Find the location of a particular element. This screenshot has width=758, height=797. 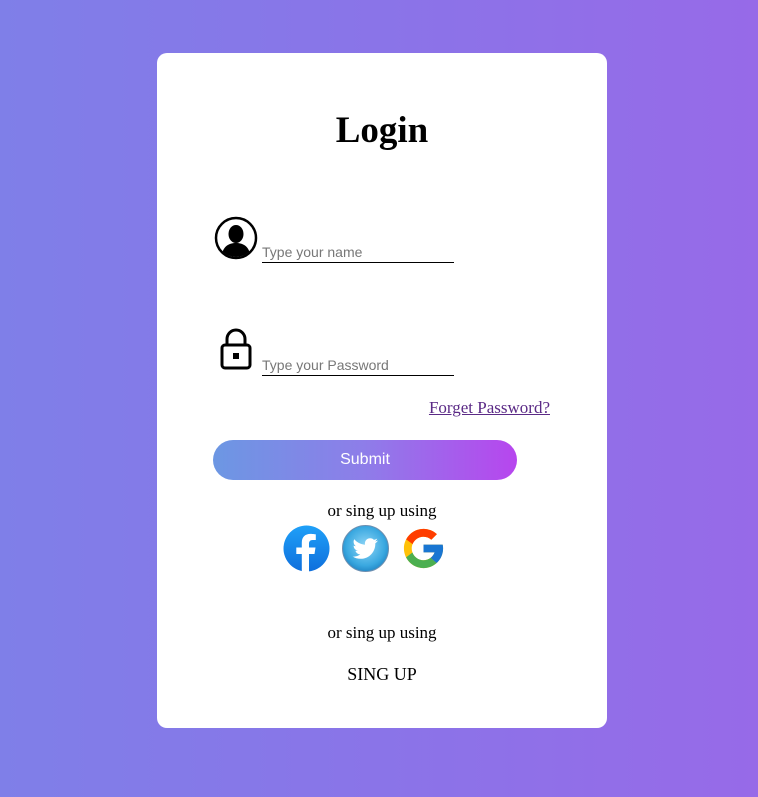

twitter-icon is located at coordinates (365, 548).